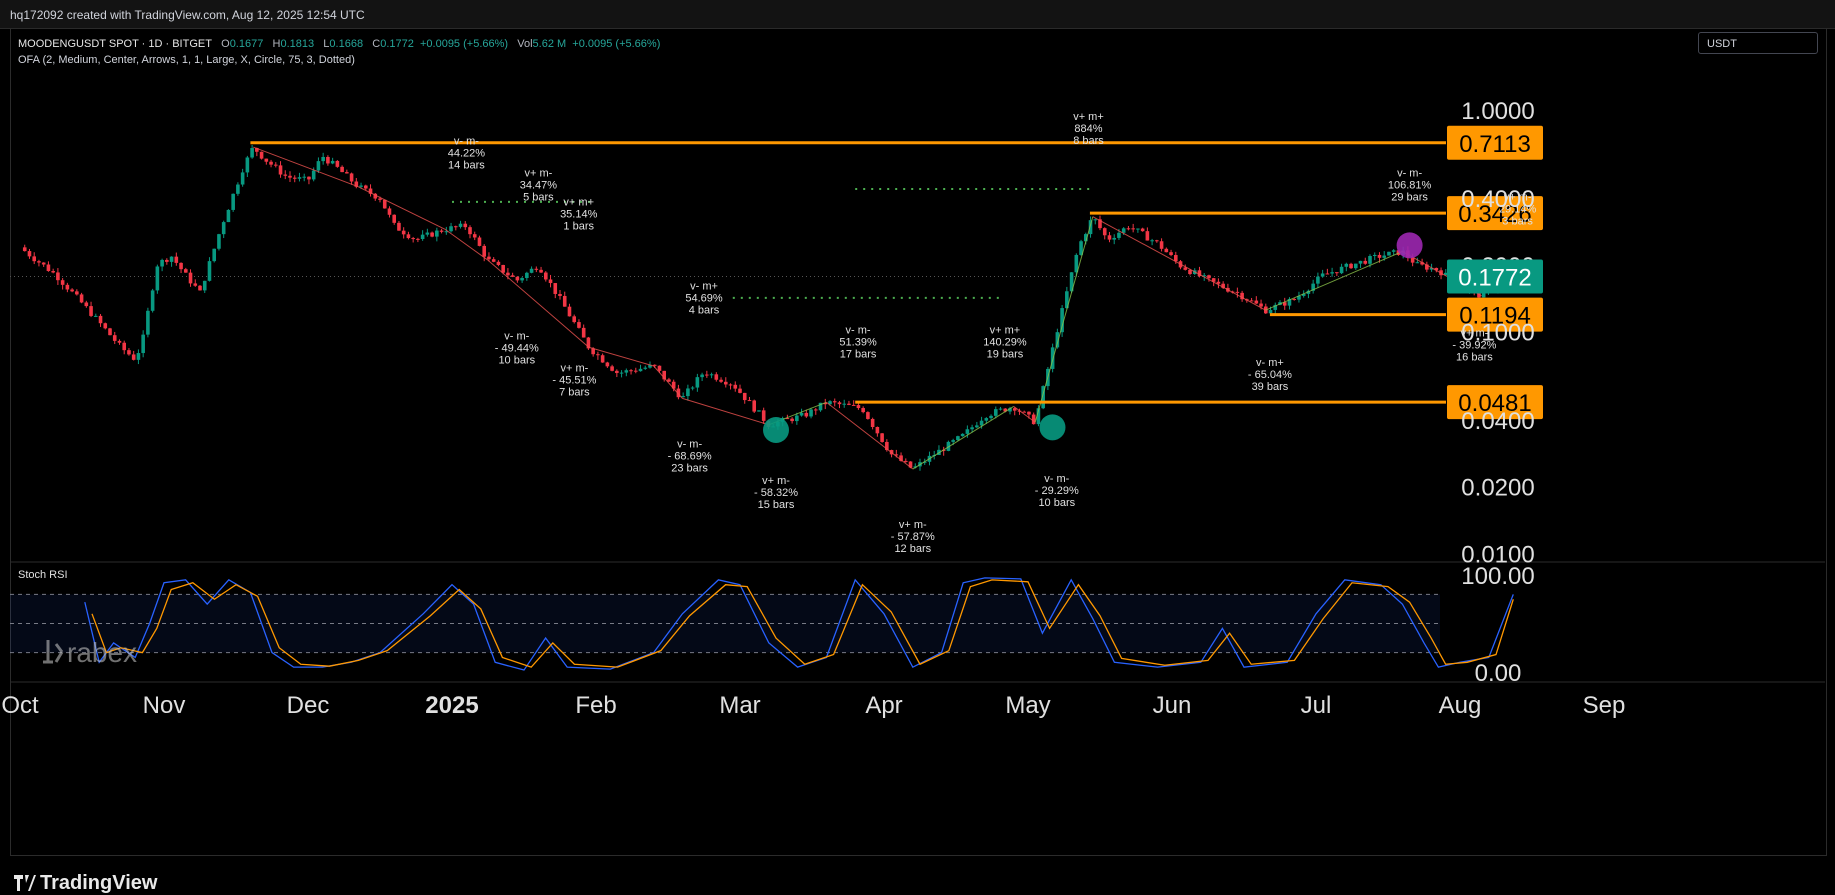 This screenshot has height=895, width=1835. Describe the element at coordinates (574, 381) in the screenshot. I see `swing-annotation: - 45.51%` at that location.